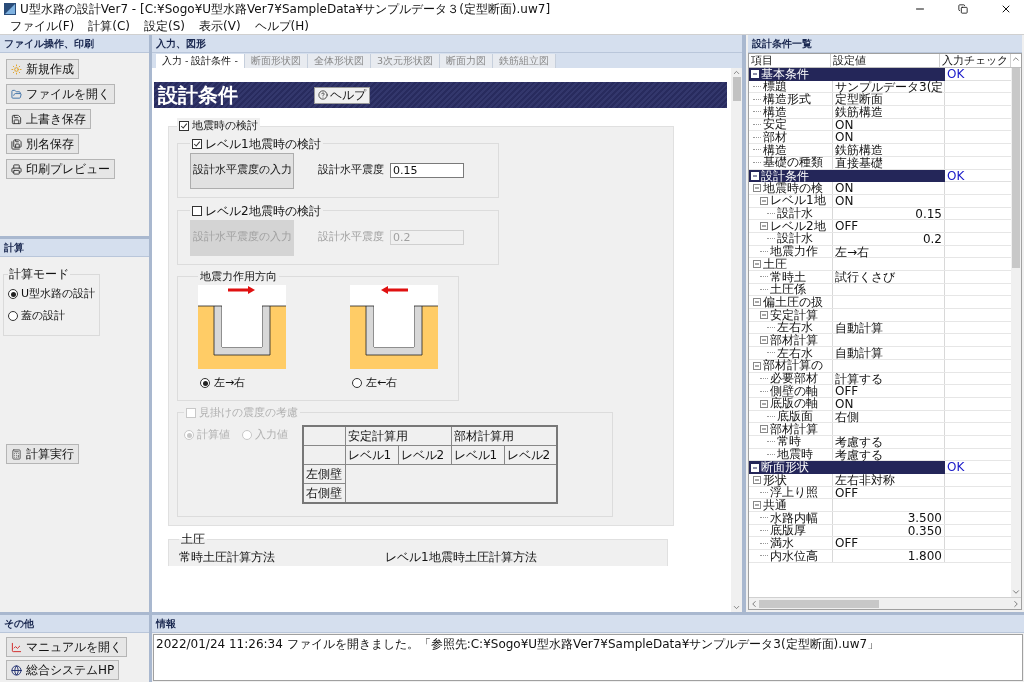 The width and height of the screenshot is (1024, 682). I want to click on tree-item-label: 標題, so click(775, 86).